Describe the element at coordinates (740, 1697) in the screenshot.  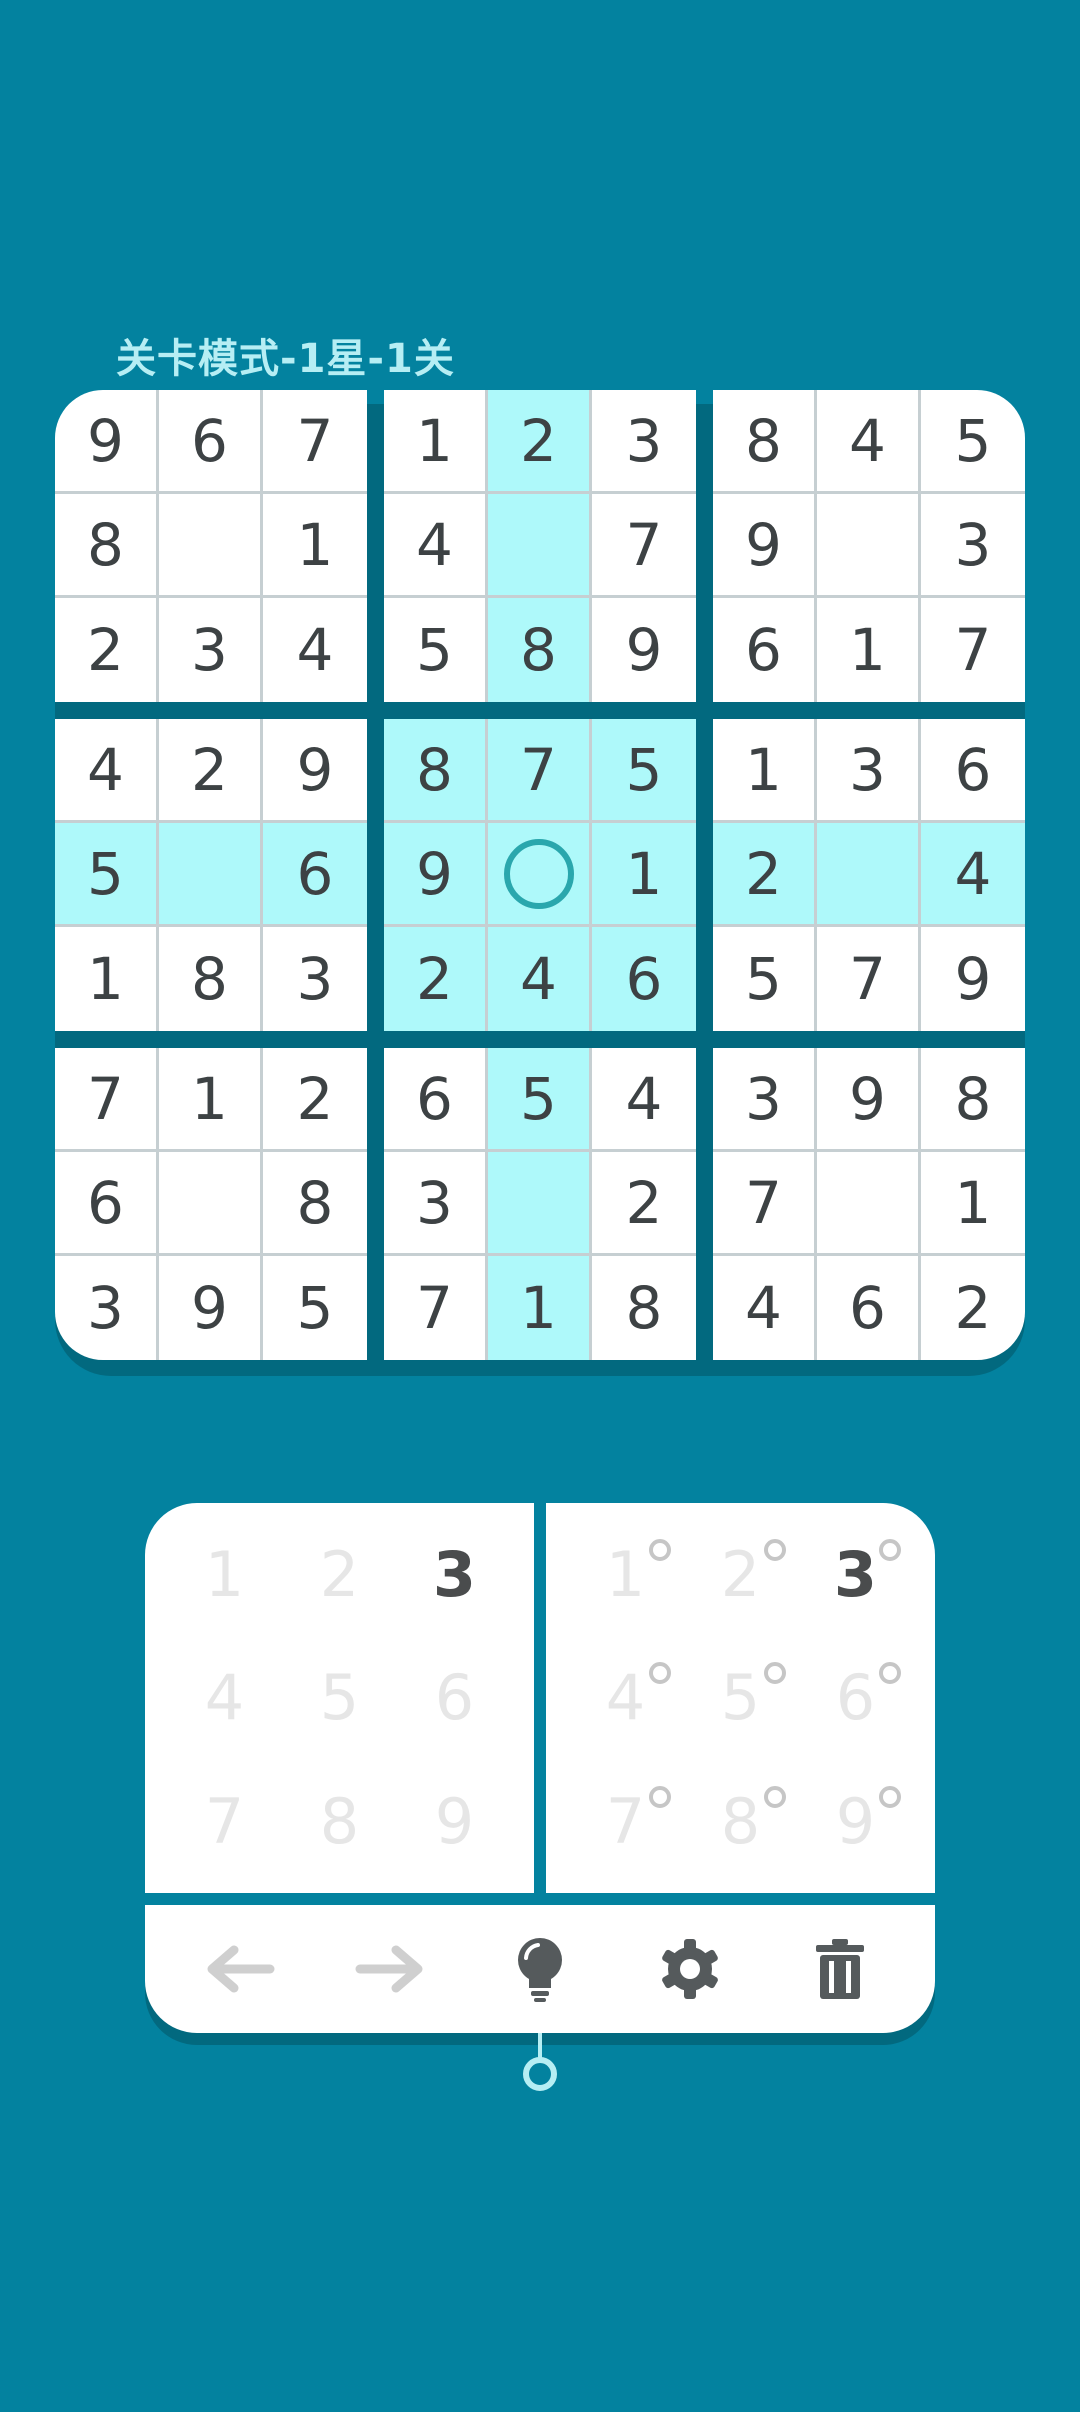
I see `note-key: 5` at that location.